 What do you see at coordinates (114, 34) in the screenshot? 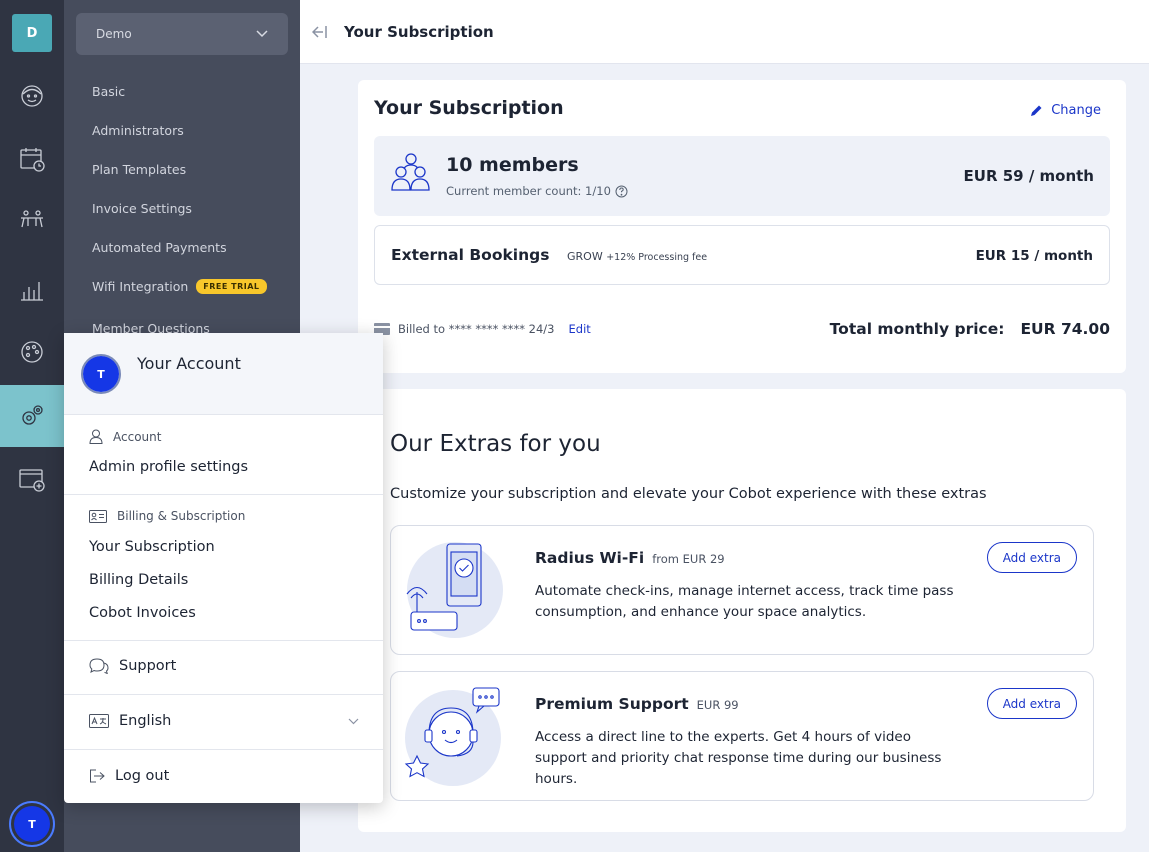
I see `organization-name: Demo` at bounding box center [114, 34].